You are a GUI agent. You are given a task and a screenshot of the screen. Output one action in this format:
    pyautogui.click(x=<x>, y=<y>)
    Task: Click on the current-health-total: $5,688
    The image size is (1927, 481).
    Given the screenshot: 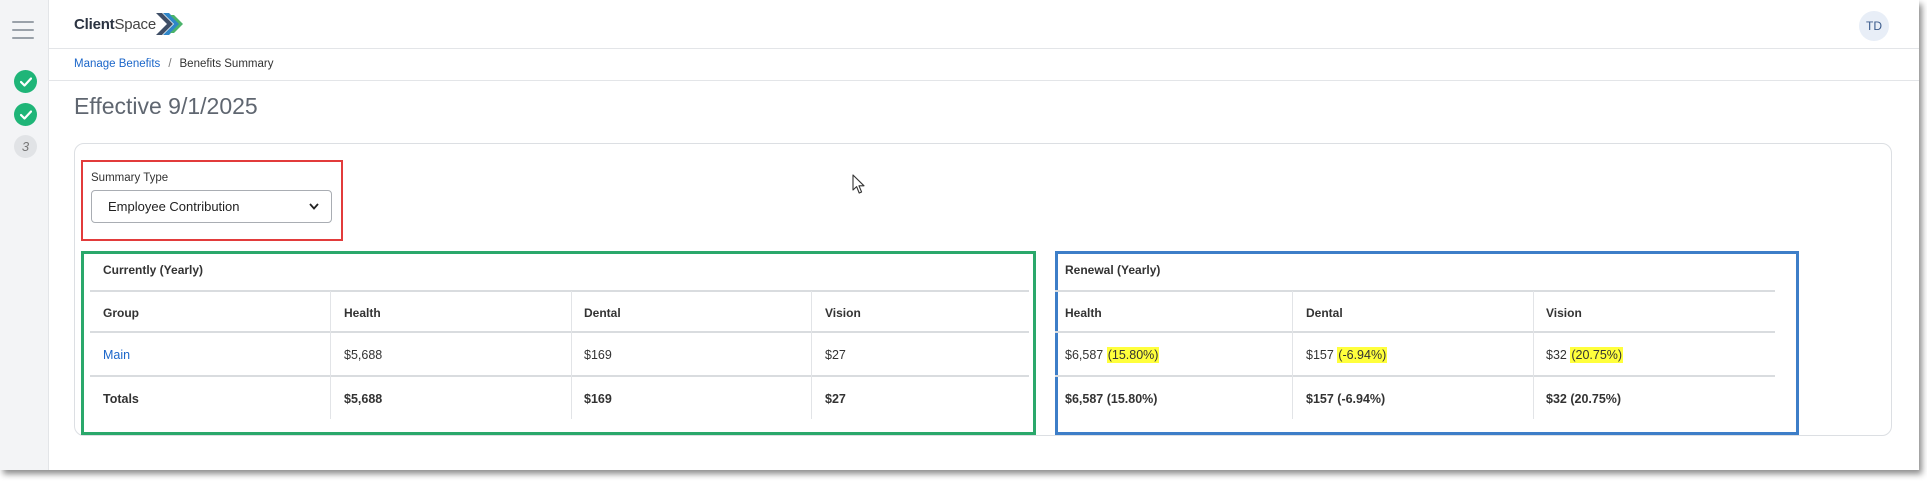 What is the action you would take?
    pyautogui.click(x=363, y=399)
    